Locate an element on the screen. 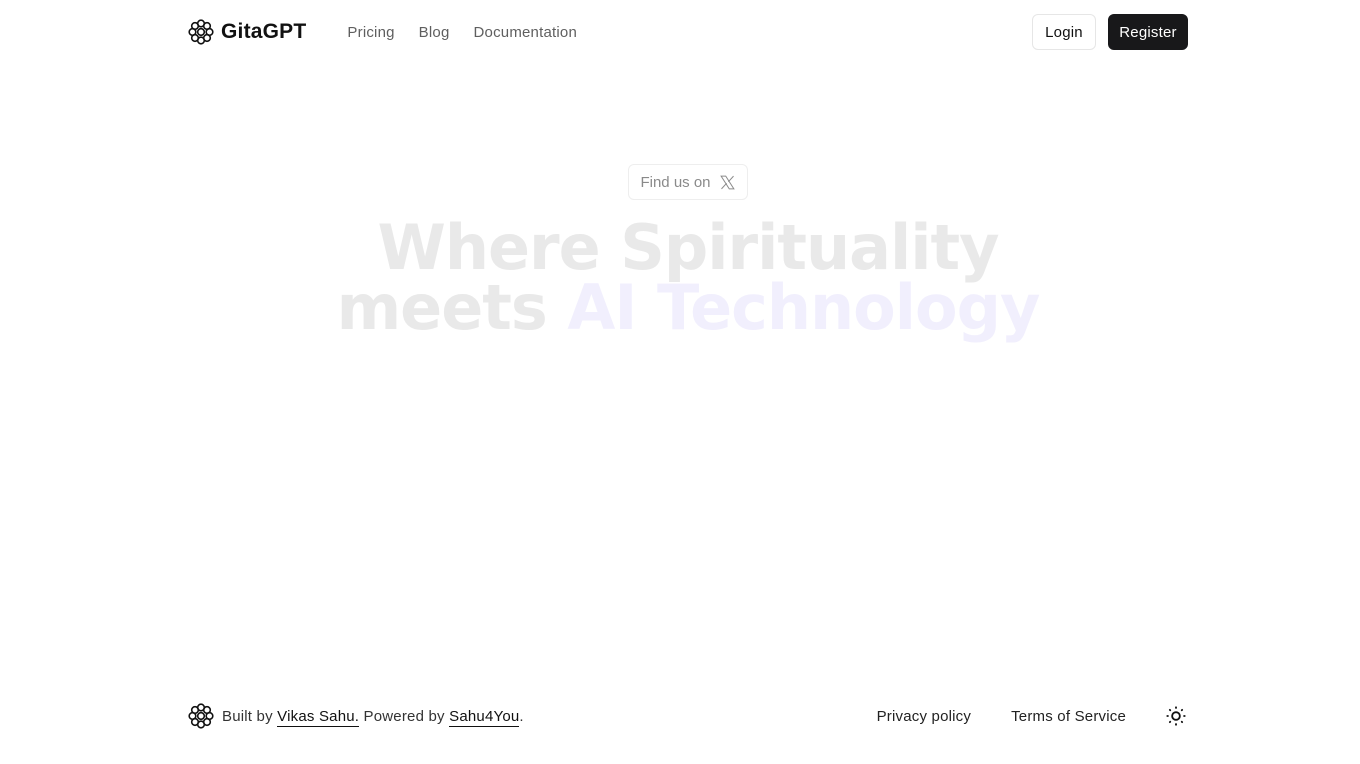 The width and height of the screenshot is (1360, 764). powered-by-label: Powered by is located at coordinates (404, 716).